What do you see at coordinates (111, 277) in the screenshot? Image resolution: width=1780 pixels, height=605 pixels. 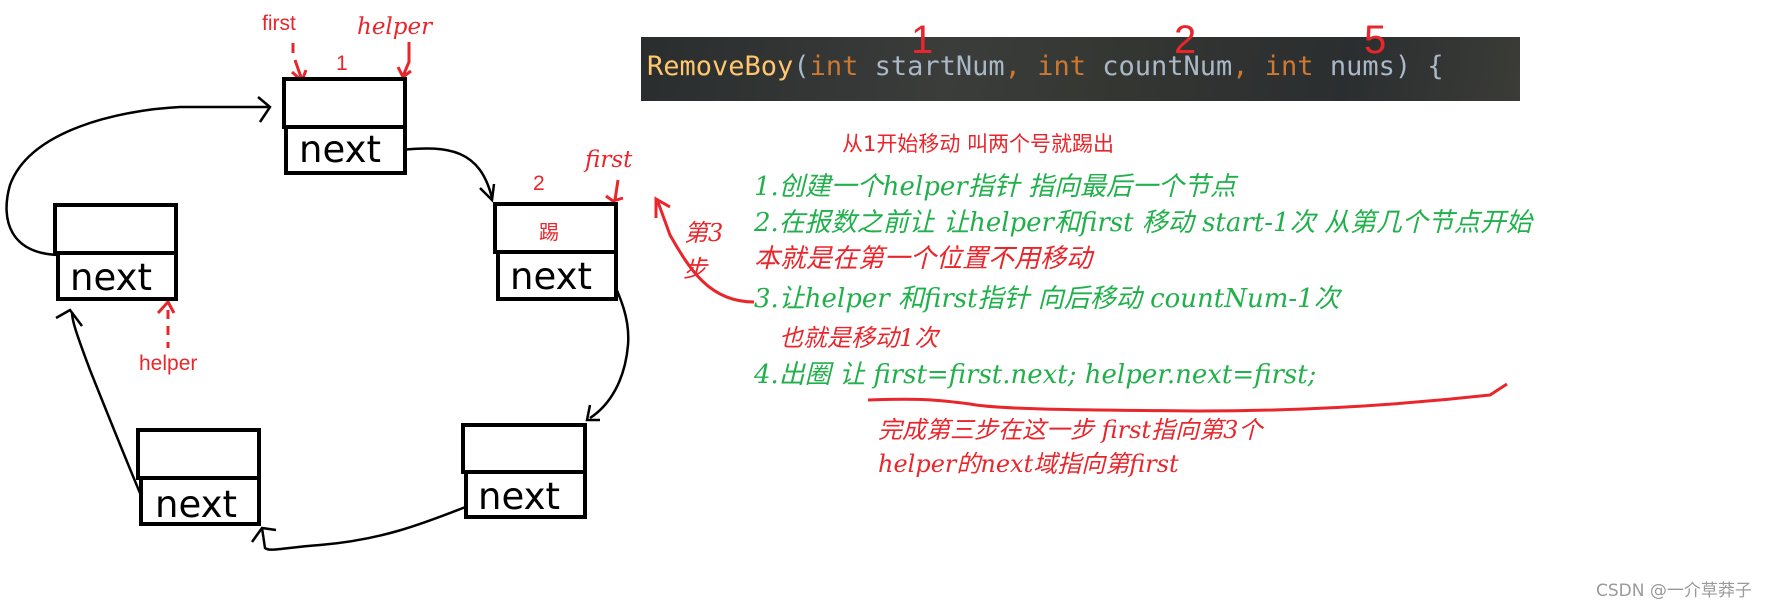 I see `node-3-next-label: next` at bounding box center [111, 277].